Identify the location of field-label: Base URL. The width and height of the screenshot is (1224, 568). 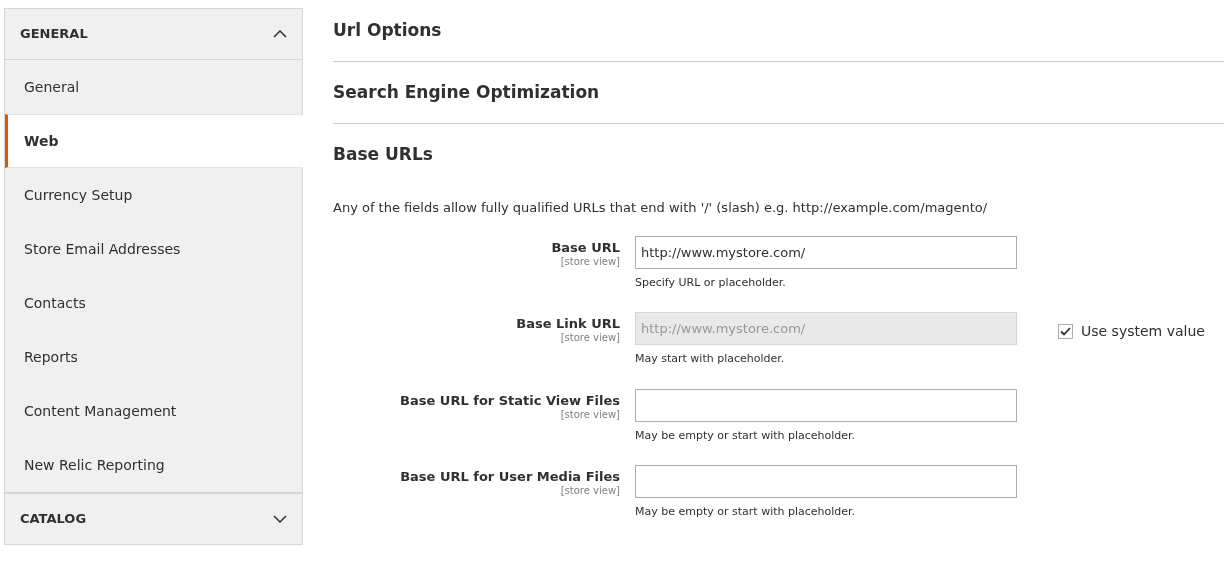
(585, 247).